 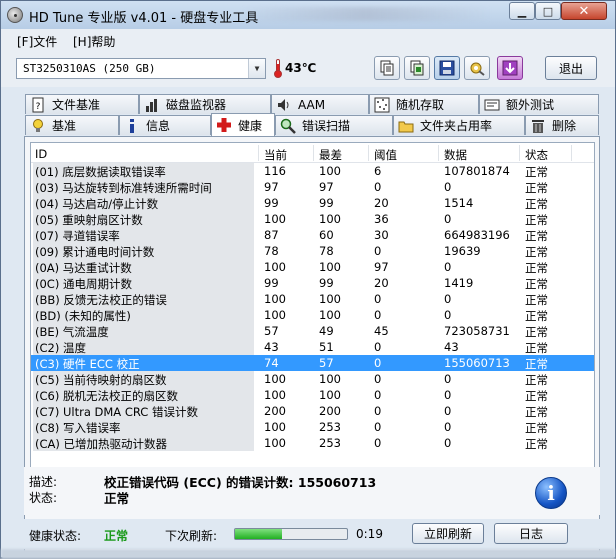 I want to click on table-row: (0C) 通电周期计数 99 99 20 1419 正常, so click(x=312, y=283).